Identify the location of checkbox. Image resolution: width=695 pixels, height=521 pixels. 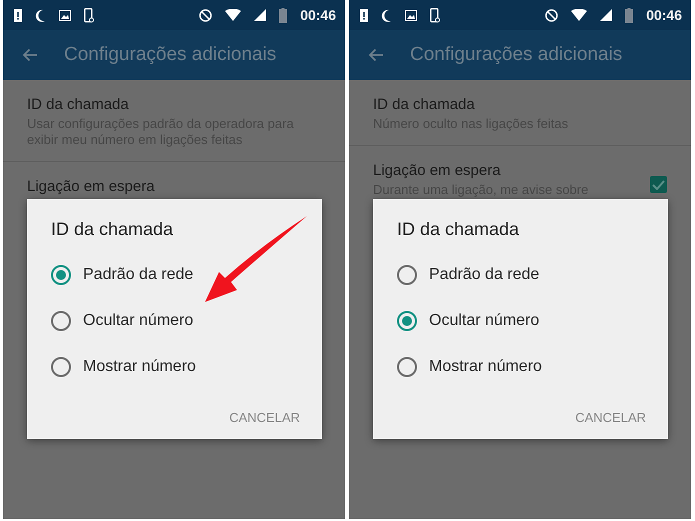
(658, 184).